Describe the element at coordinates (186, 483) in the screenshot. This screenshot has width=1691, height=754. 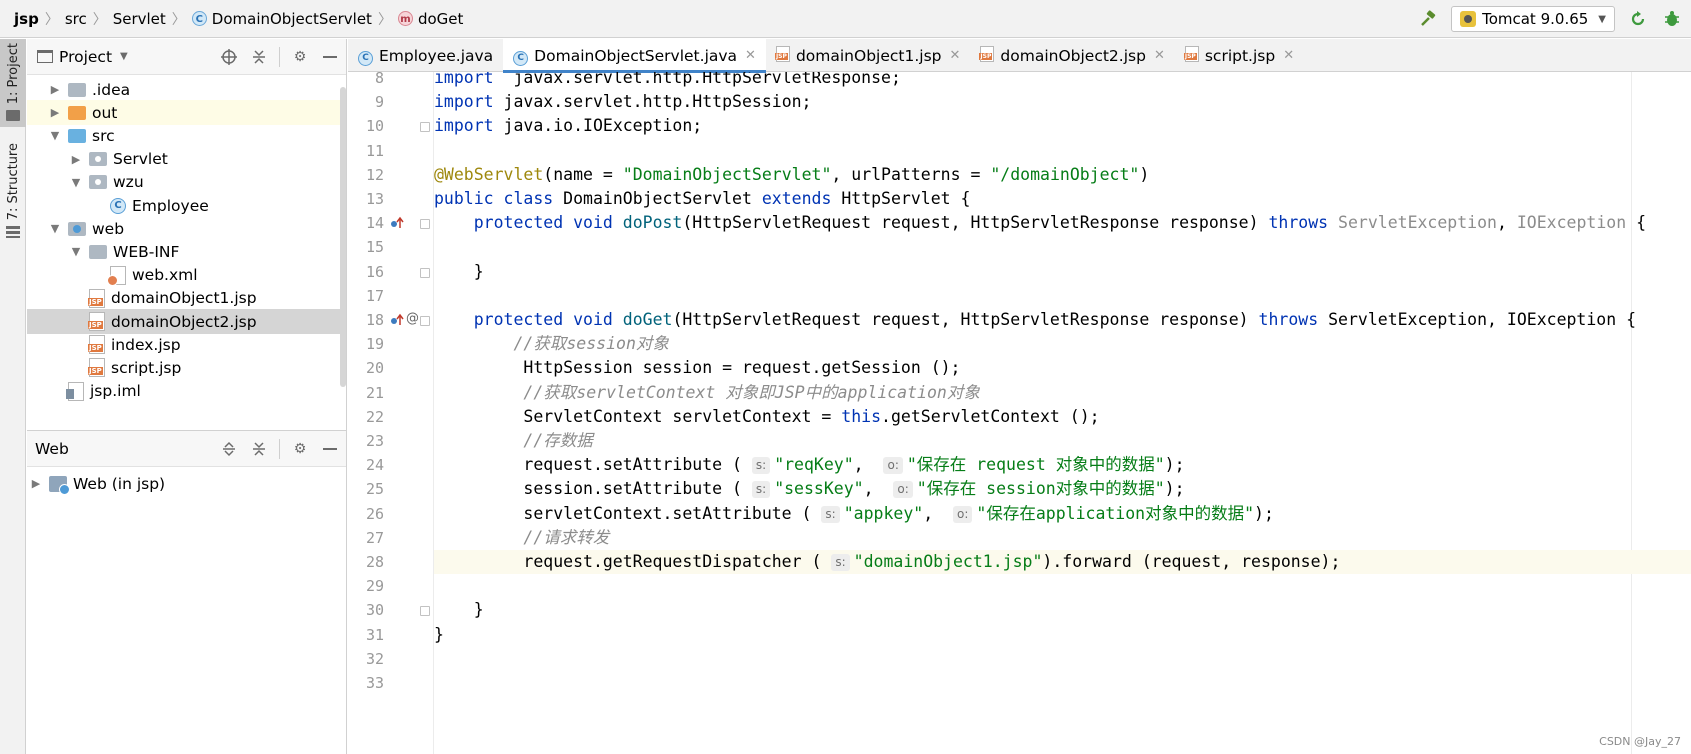
I see `tree-item: ▶ Web (in jsp)` at that location.